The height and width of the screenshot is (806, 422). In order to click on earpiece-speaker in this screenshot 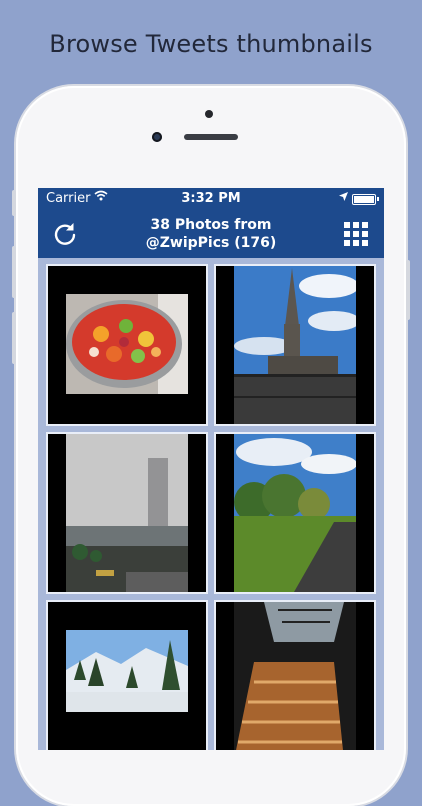, I will do `click(211, 137)`.